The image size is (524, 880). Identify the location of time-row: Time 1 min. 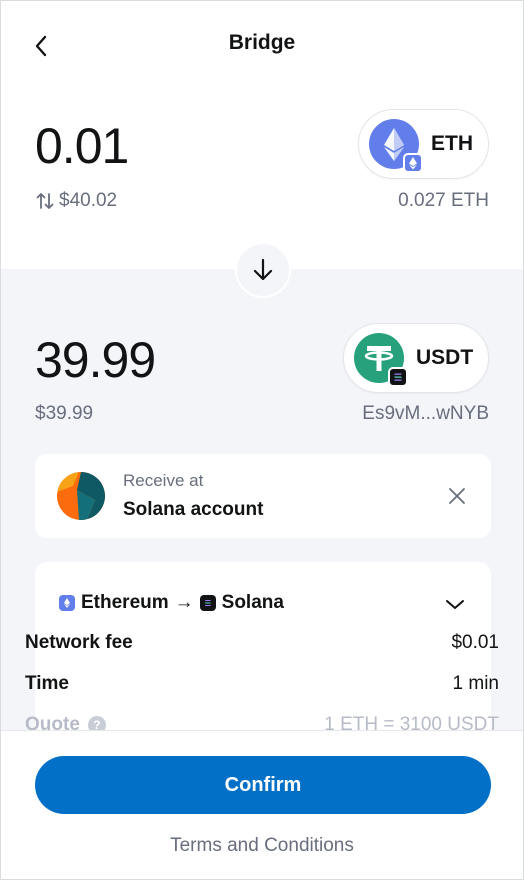
(262, 684).